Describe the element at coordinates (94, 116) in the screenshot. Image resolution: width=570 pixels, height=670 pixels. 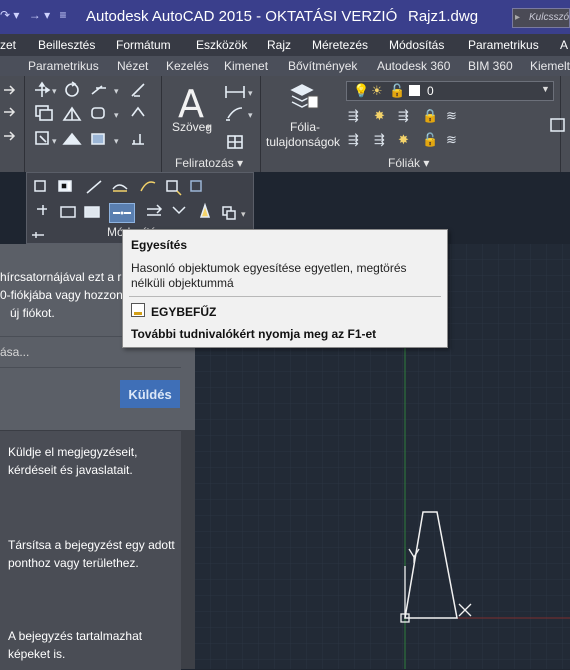
I see `modify-tool-icons: ▾ ▾ ▾ ▾ ▾` at that location.